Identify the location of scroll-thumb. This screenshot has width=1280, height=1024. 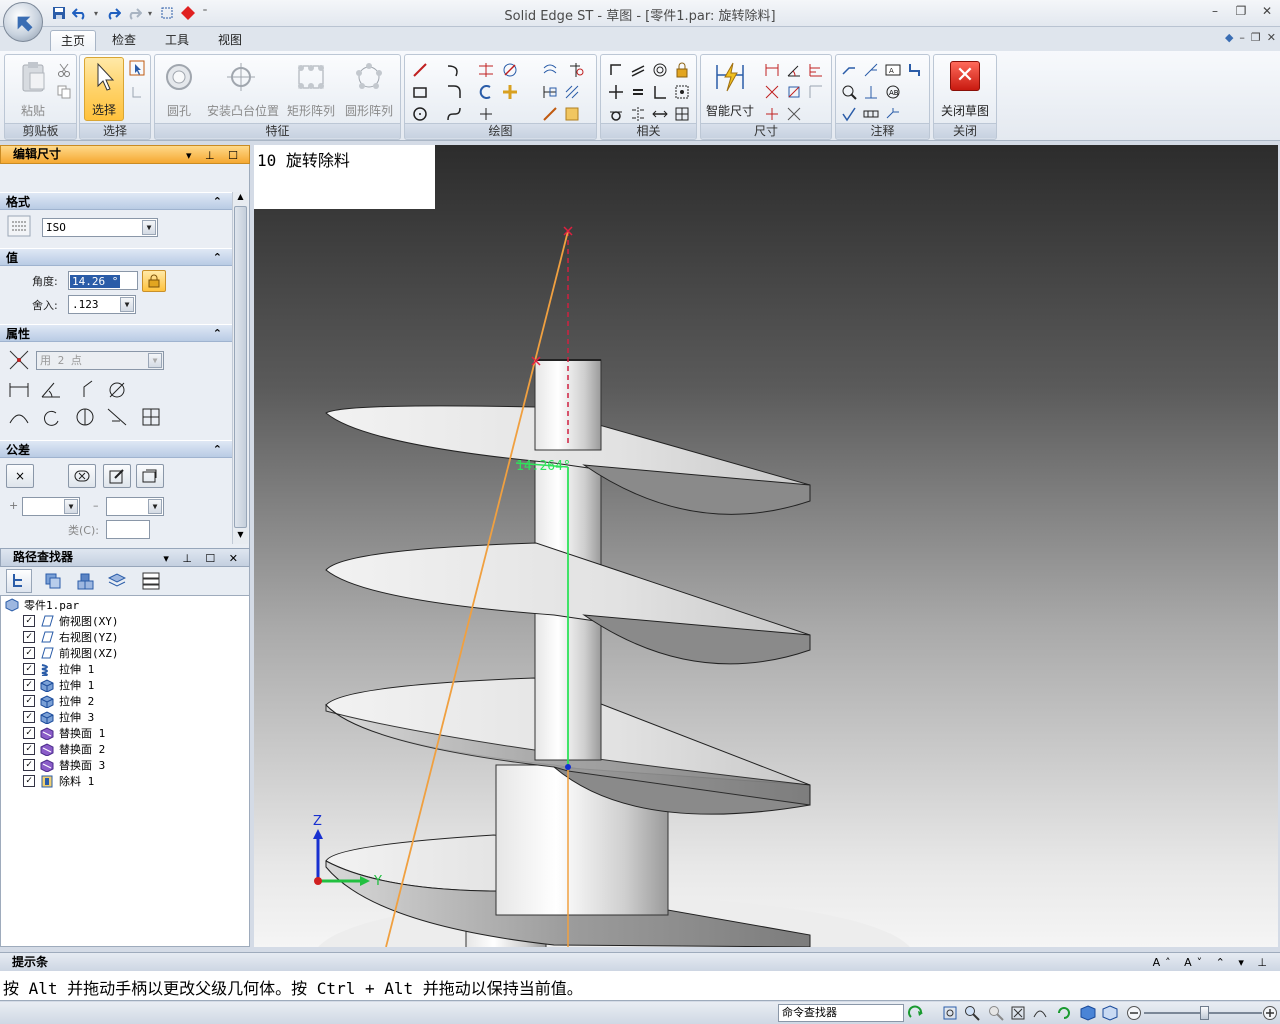
(240, 367).